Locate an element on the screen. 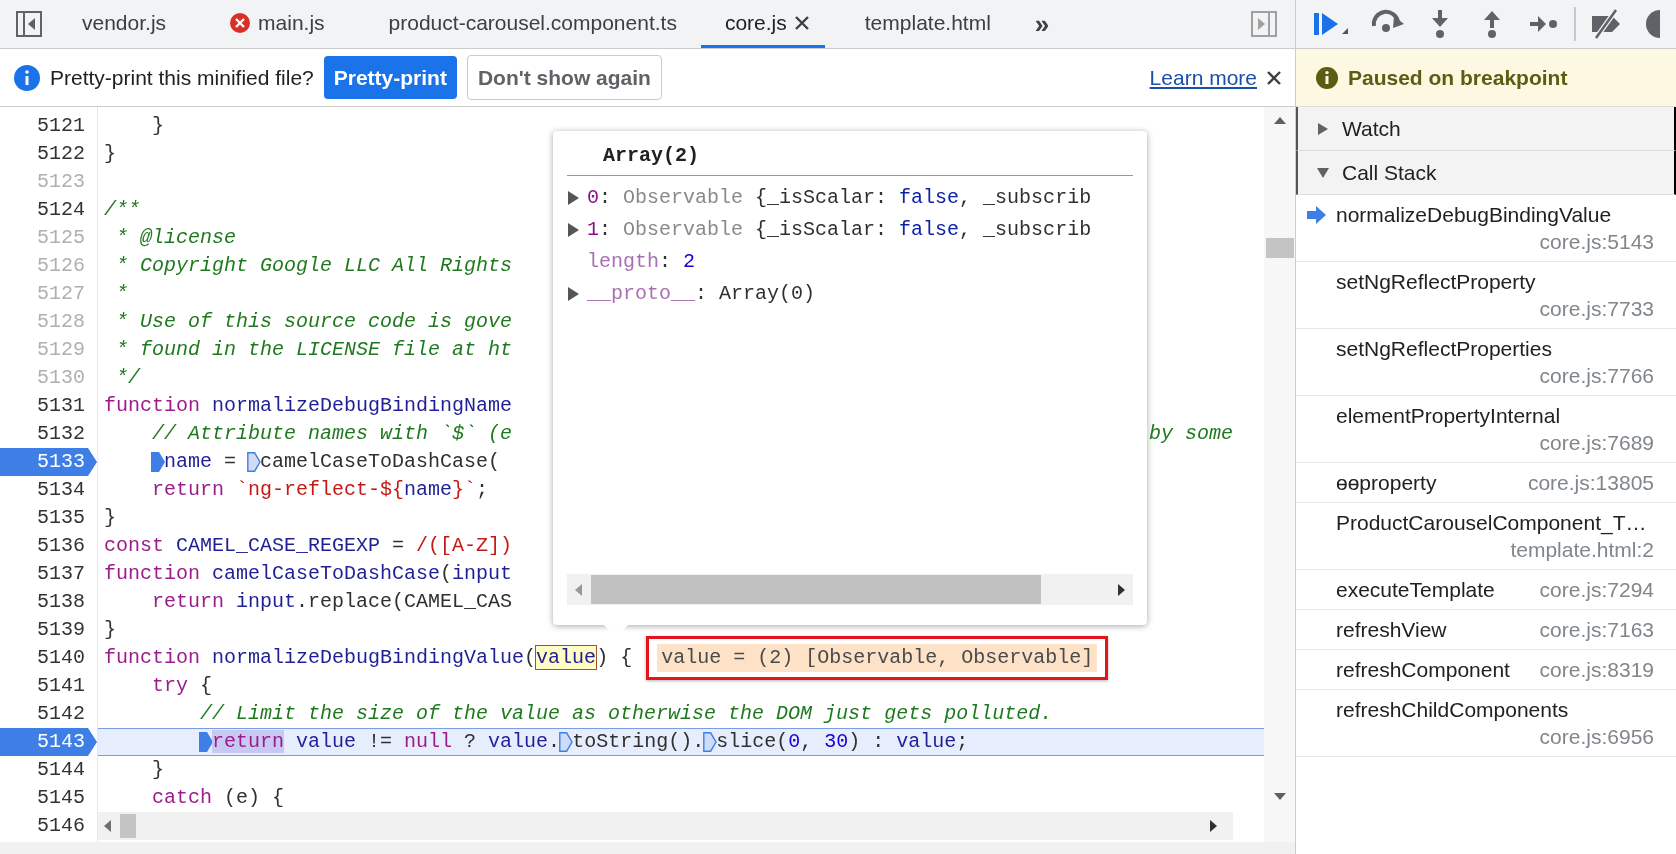  inline-value: value = (2) [Observable, Observable] is located at coordinates (877, 658).